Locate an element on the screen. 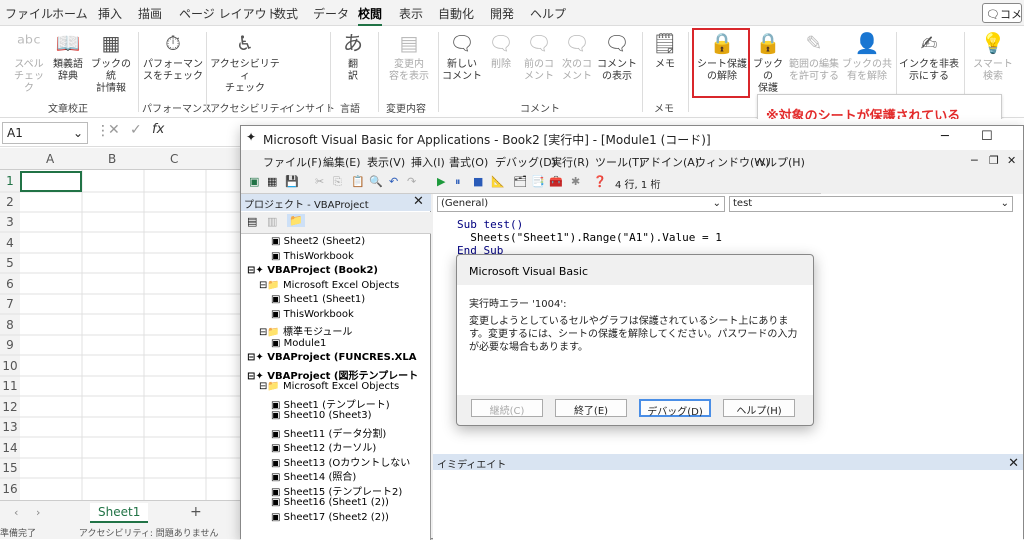  excel-view-icon: ▣ is located at coordinates (254, 181).